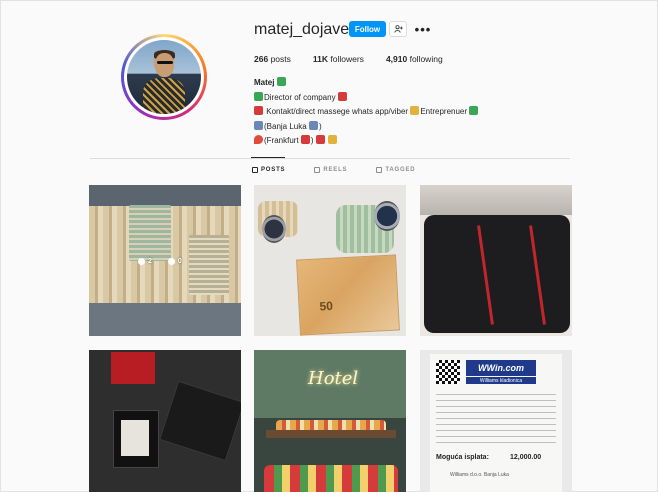  What do you see at coordinates (330, 158) in the screenshot?
I see `tabs-divider` at bounding box center [330, 158].